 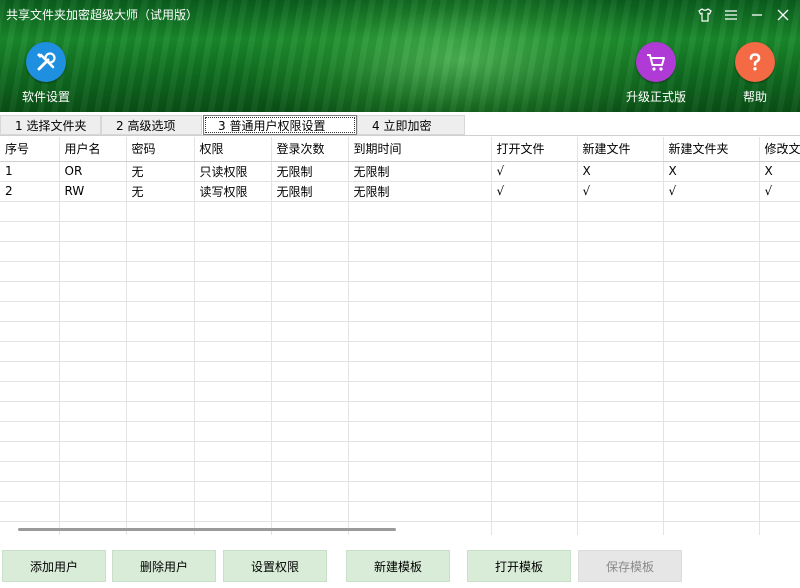 I want to click on column-header: 修改文件, so click(x=779, y=149).